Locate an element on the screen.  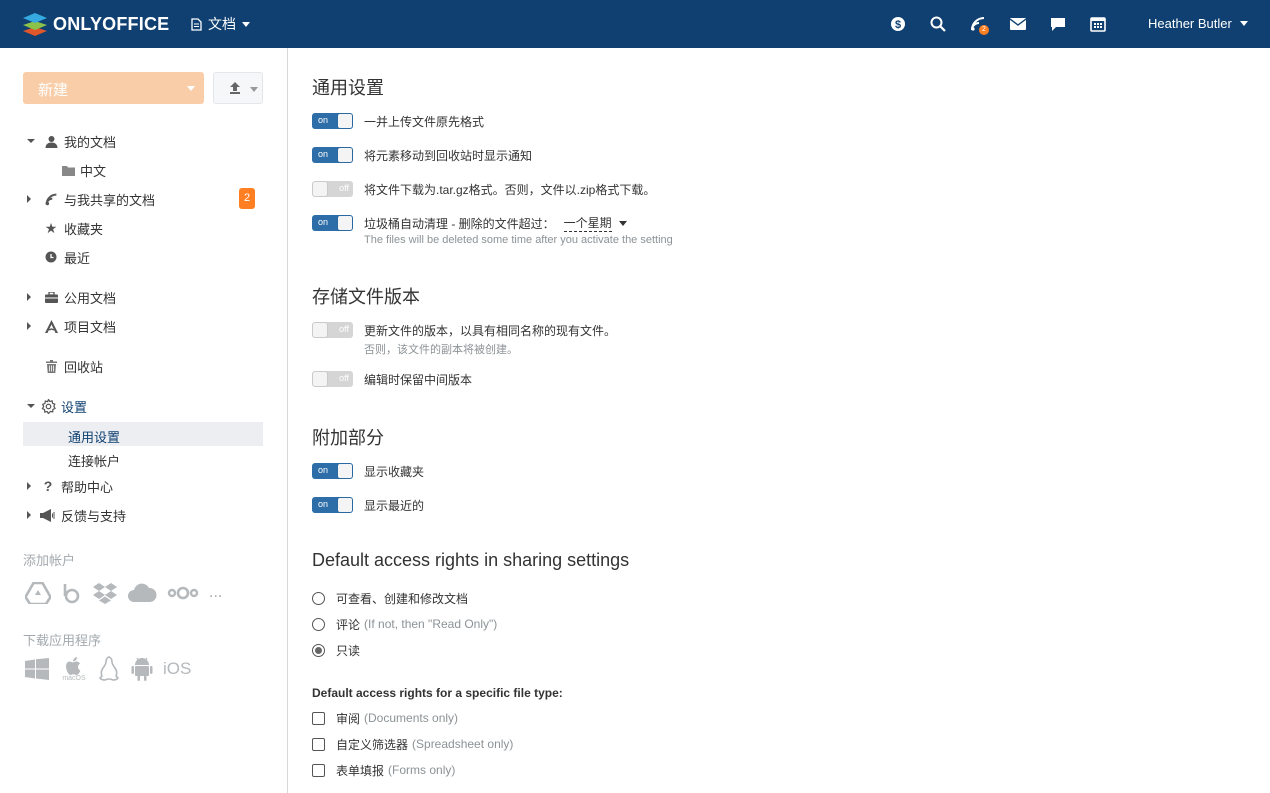
new-button-label: 新建 is located at coordinates (53, 90).